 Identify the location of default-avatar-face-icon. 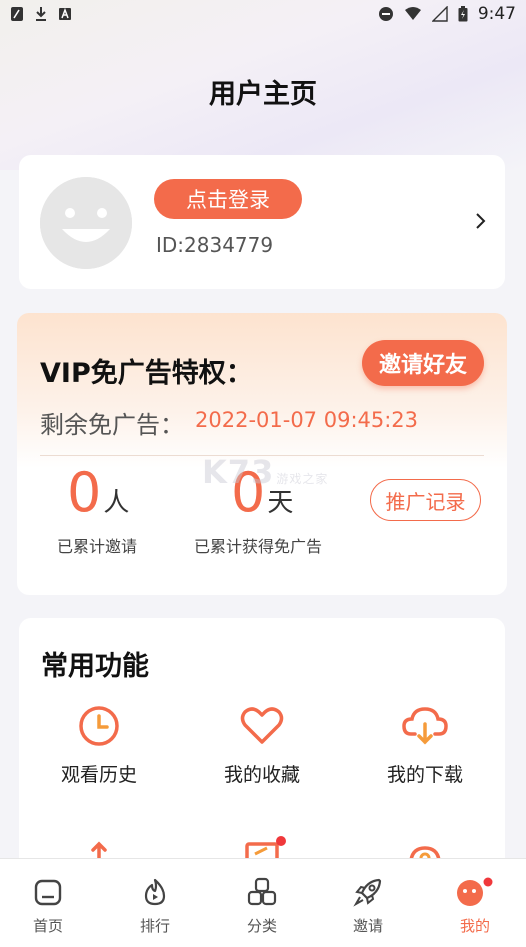
(86, 223).